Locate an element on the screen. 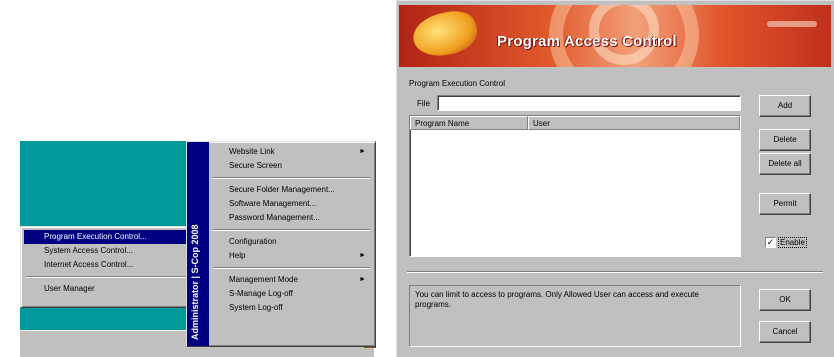 Image resolution: width=834 pixels, height=357 pixels. file-label: File is located at coordinates (423, 103).